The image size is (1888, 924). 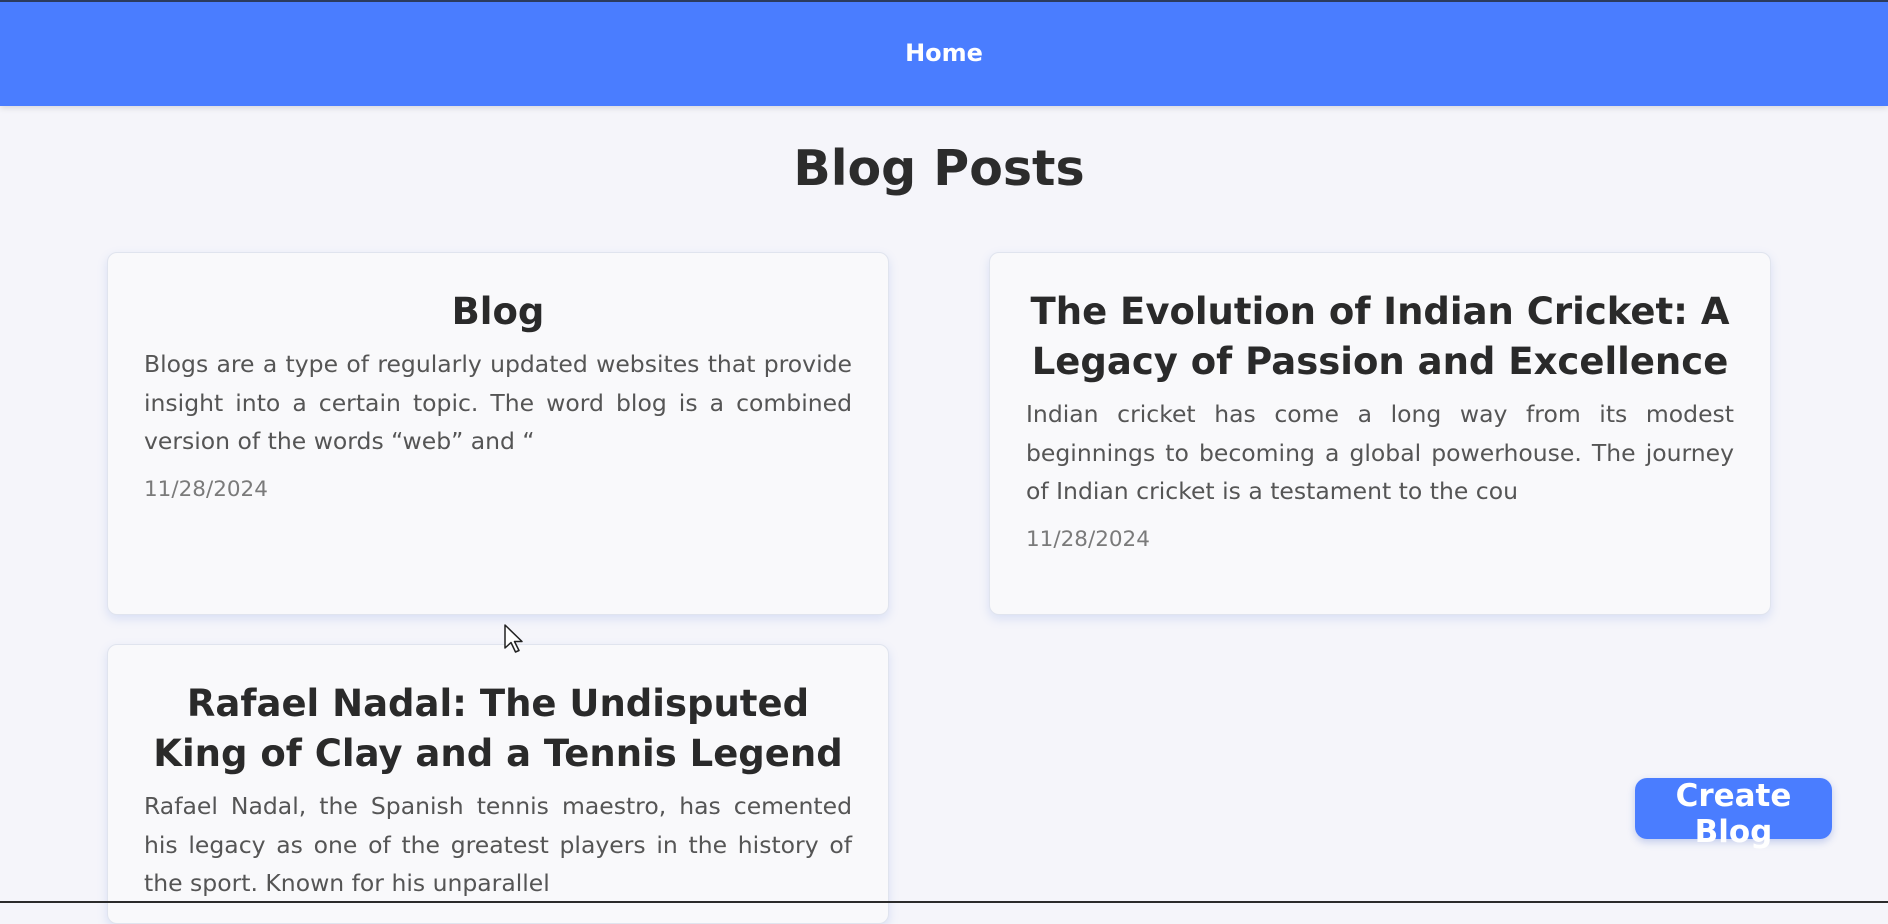 What do you see at coordinates (939, 168) in the screenshot?
I see `page-title: Blog Posts` at bounding box center [939, 168].